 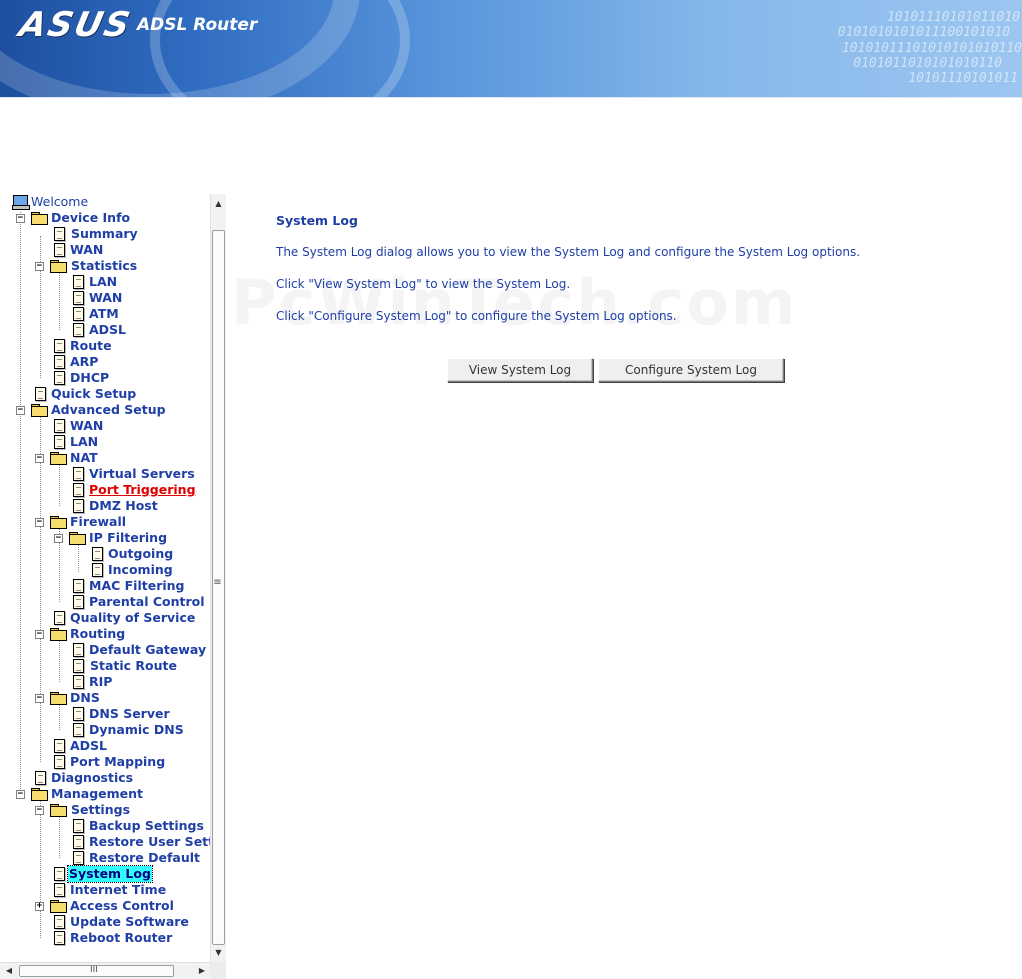 What do you see at coordinates (218, 953) in the screenshot?
I see `scroll-down-icon: ▼` at bounding box center [218, 953].